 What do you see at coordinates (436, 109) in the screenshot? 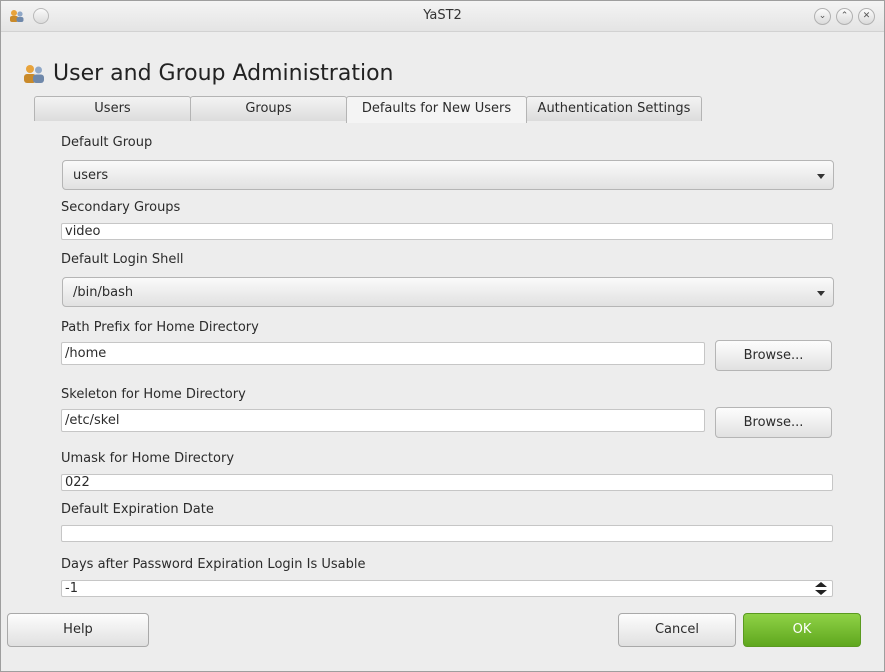
I see `tab-defaults-for-new-users: Defaults for New Users` at bounding box center [436, 109].